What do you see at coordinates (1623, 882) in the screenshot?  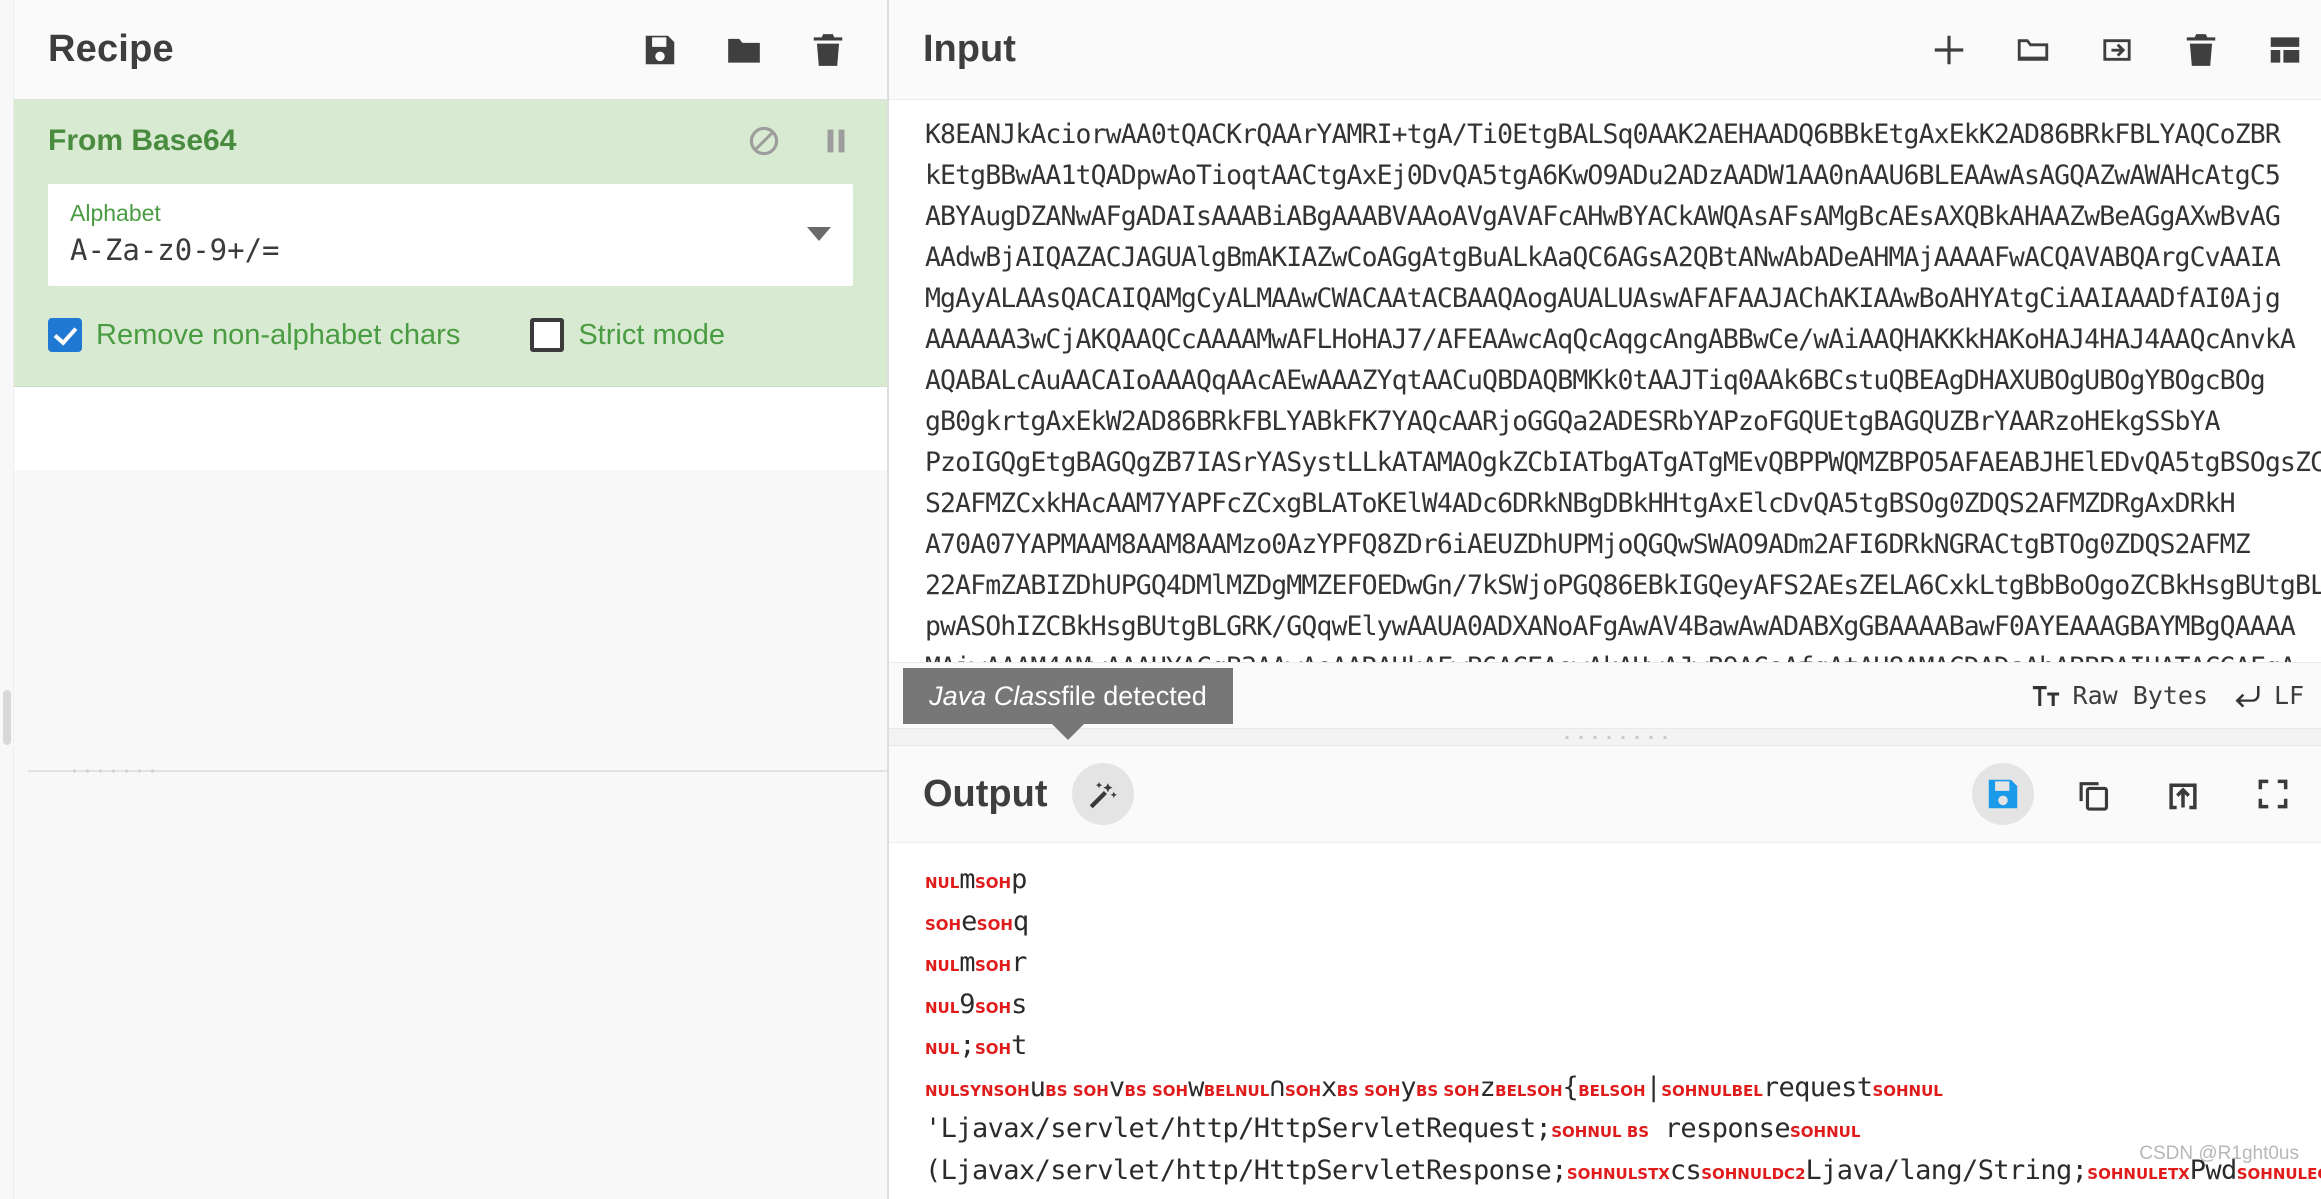 I see `output-line: NULmSOHp` at bounding box center [1623, 882].